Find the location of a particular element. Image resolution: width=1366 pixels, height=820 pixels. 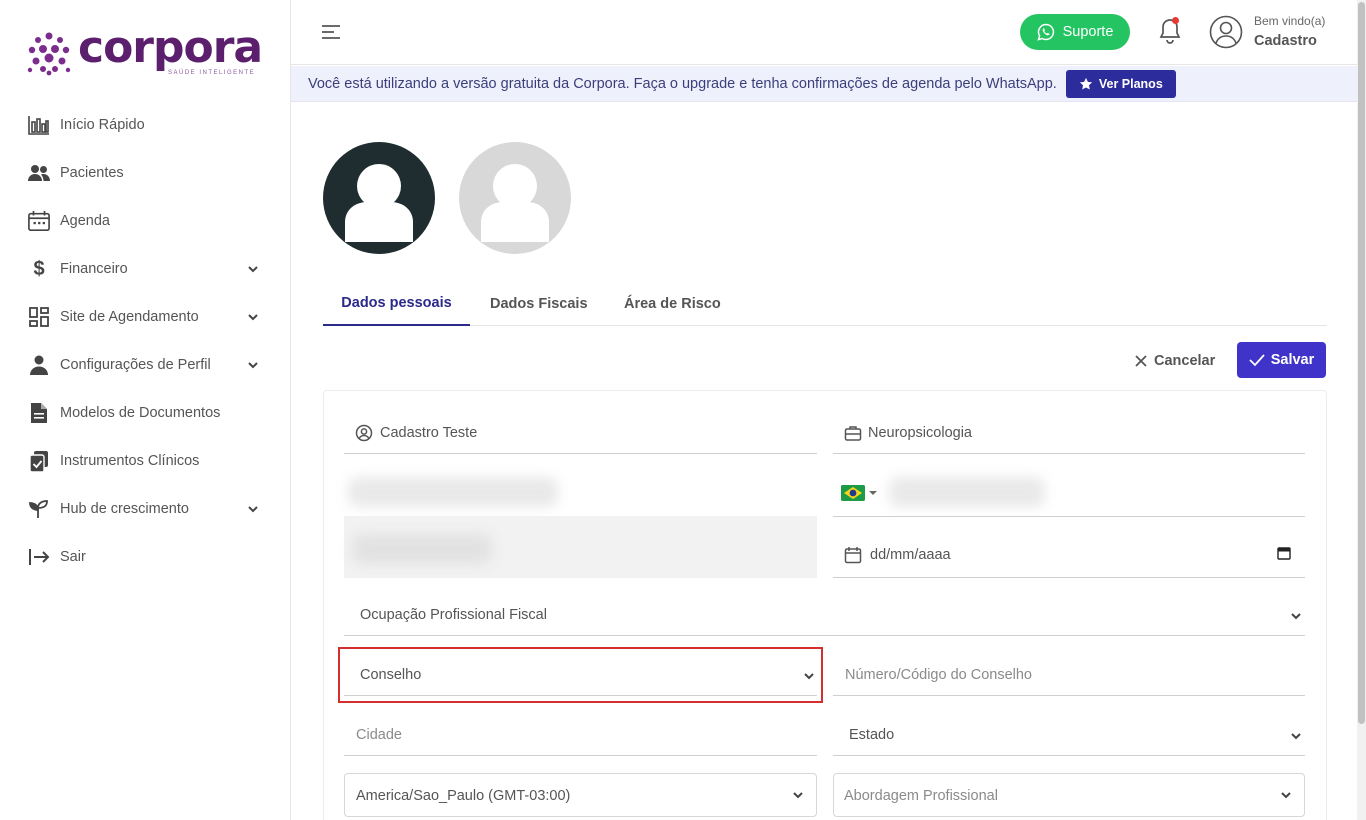

whatsapp-icon is located at coordinates (1045, 32).